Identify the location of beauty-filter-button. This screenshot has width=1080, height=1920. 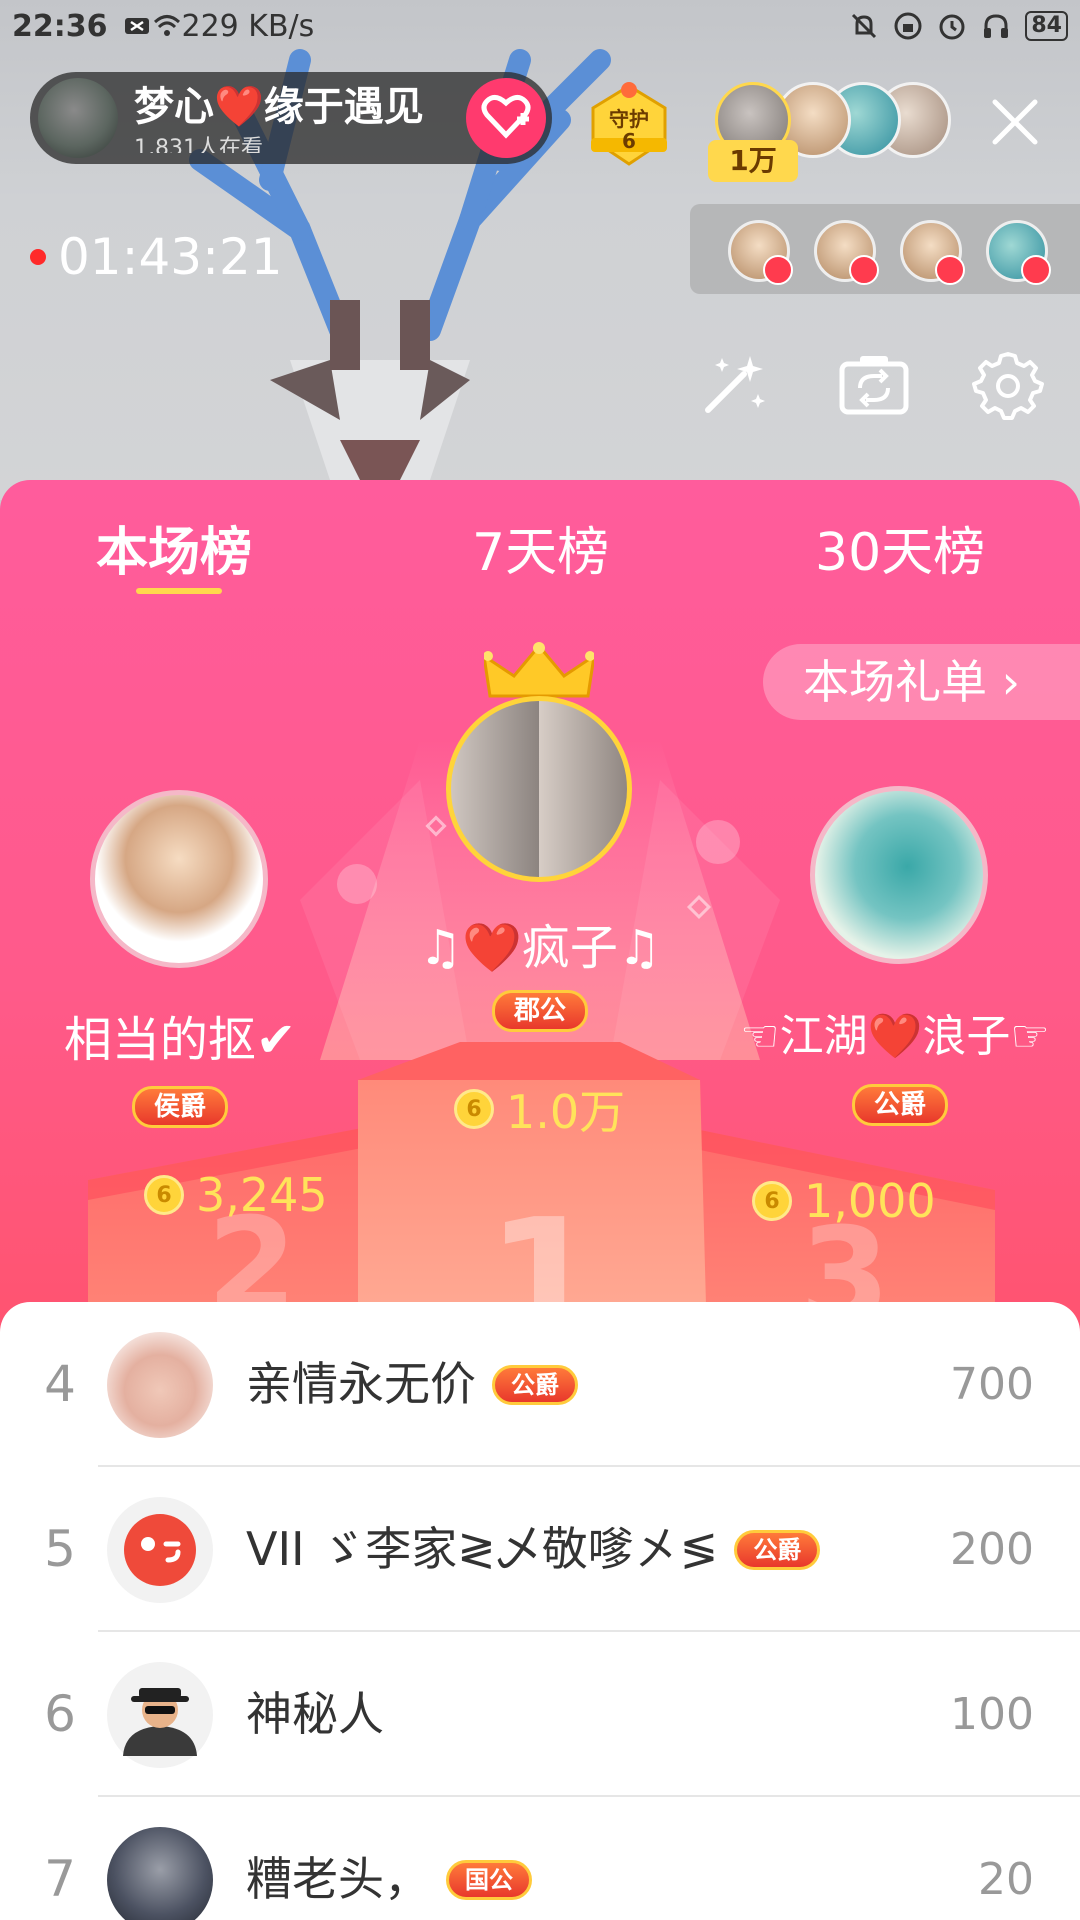
(734, 384).